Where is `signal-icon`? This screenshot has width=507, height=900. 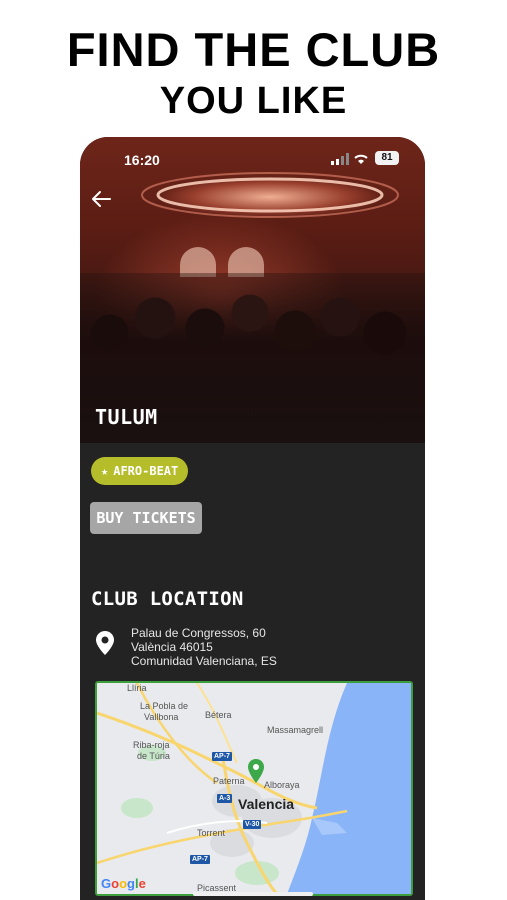
signal-icon is located at coordinates (340, 159).